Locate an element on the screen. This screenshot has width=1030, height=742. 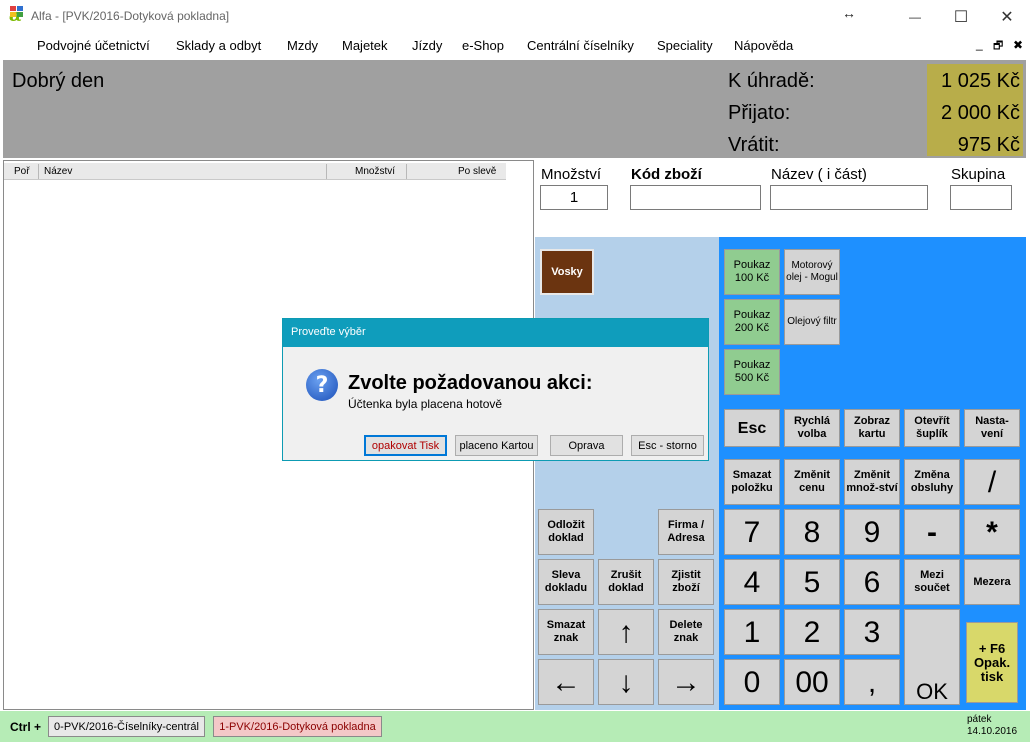
arrow-up-icon: ↑ is located at coordinates (626, 632).